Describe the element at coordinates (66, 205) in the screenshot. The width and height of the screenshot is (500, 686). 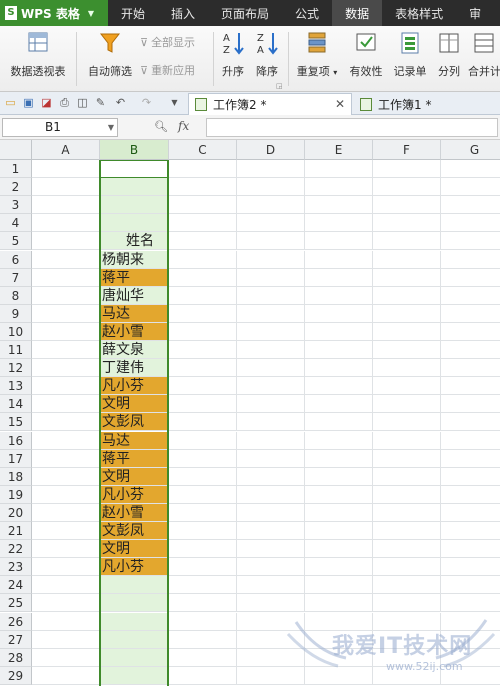
I see `cell-a3` at that location.